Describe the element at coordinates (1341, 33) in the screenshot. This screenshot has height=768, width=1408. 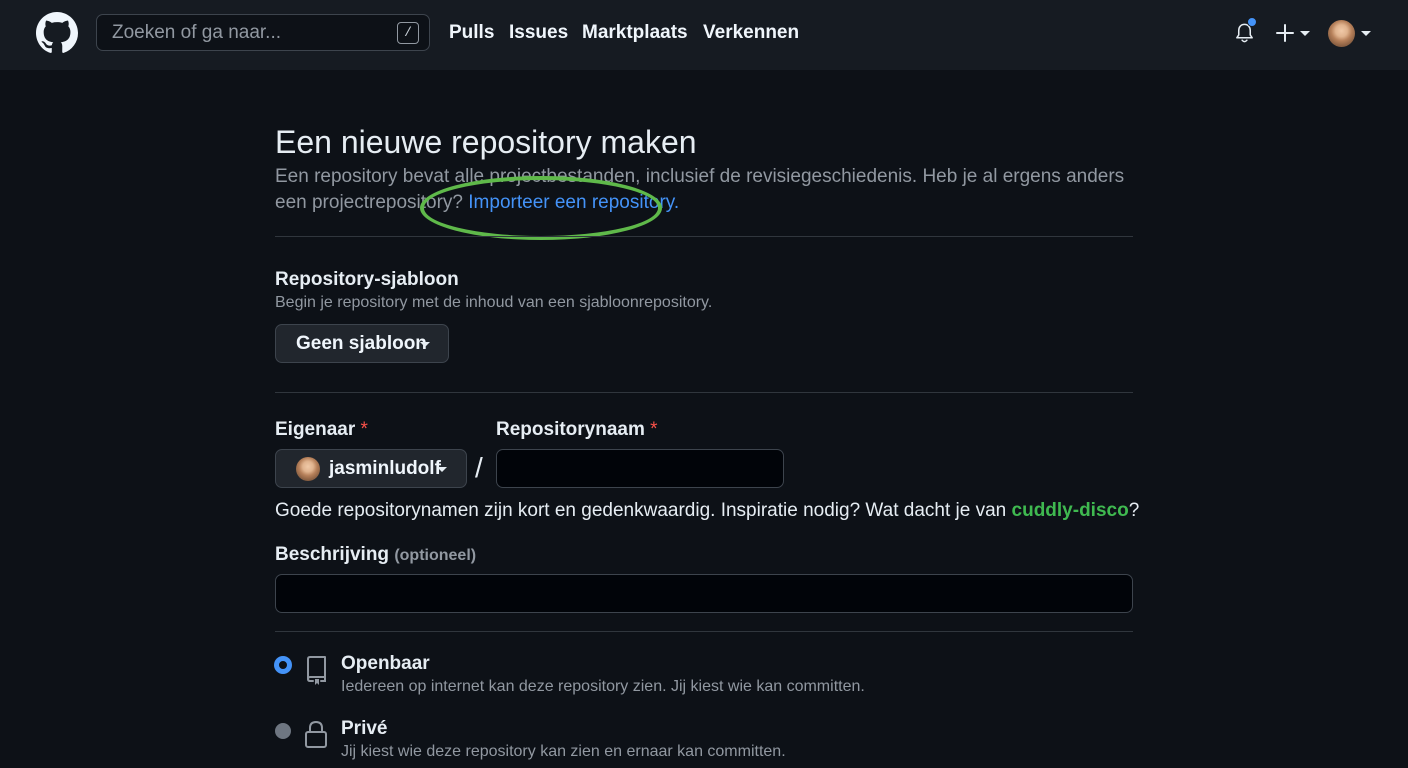
I see `avatar` at that location.